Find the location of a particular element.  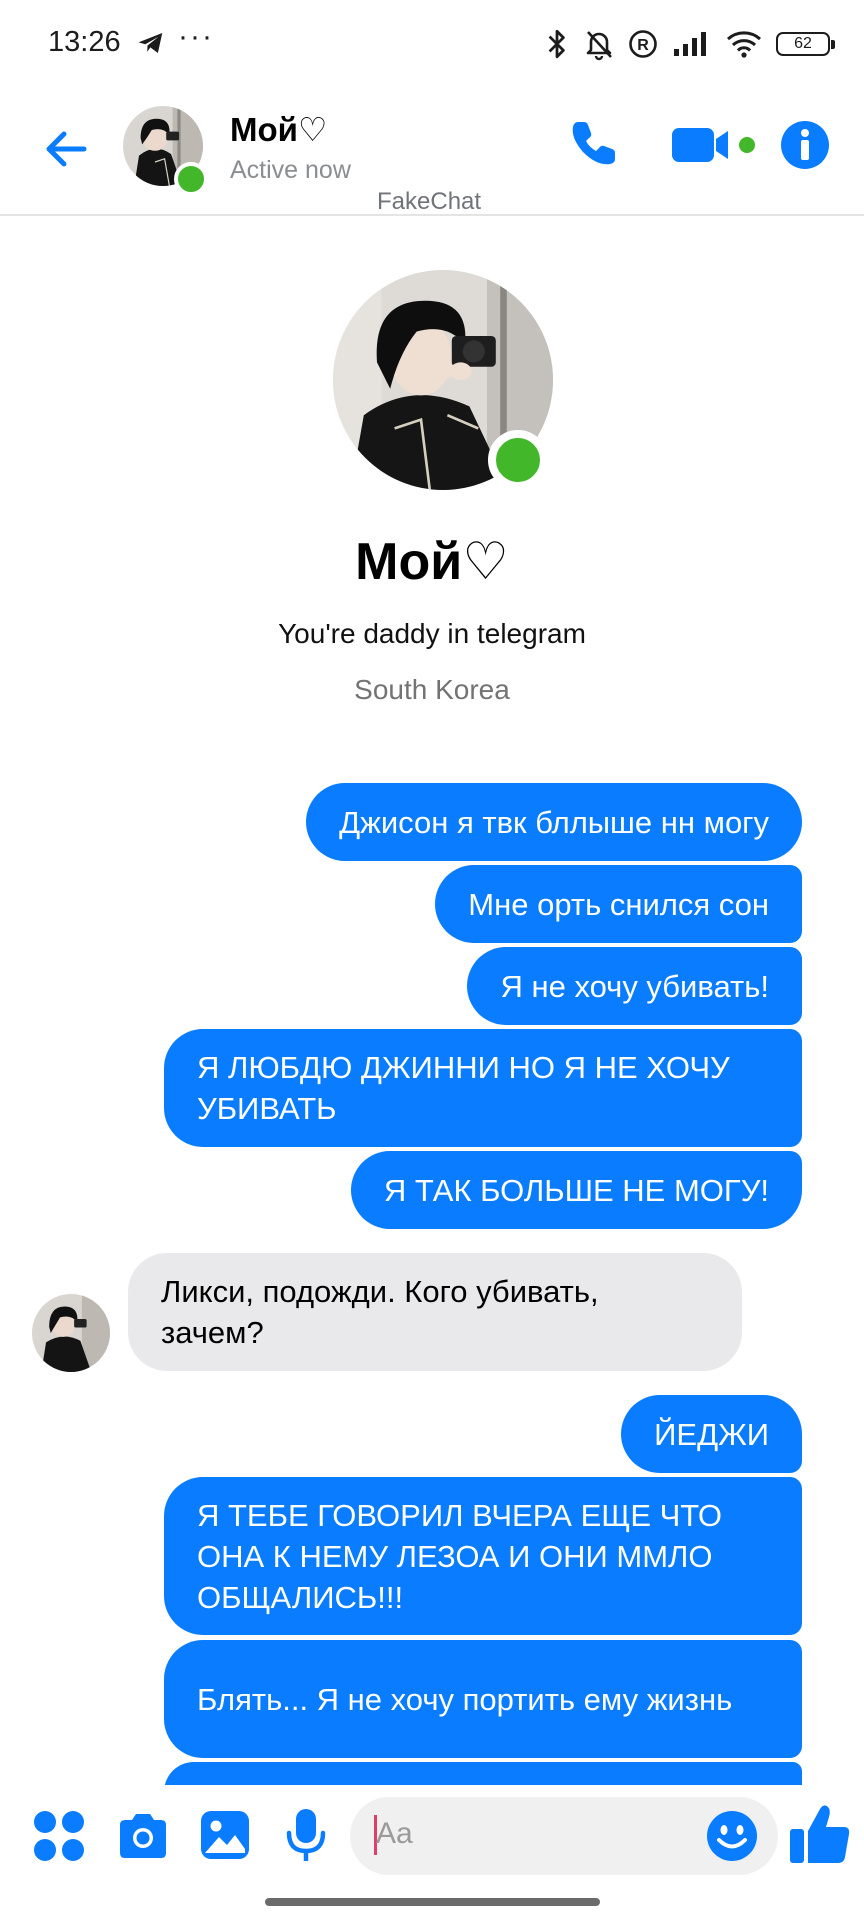

camera-icon is located at coordinates (143, 1836).